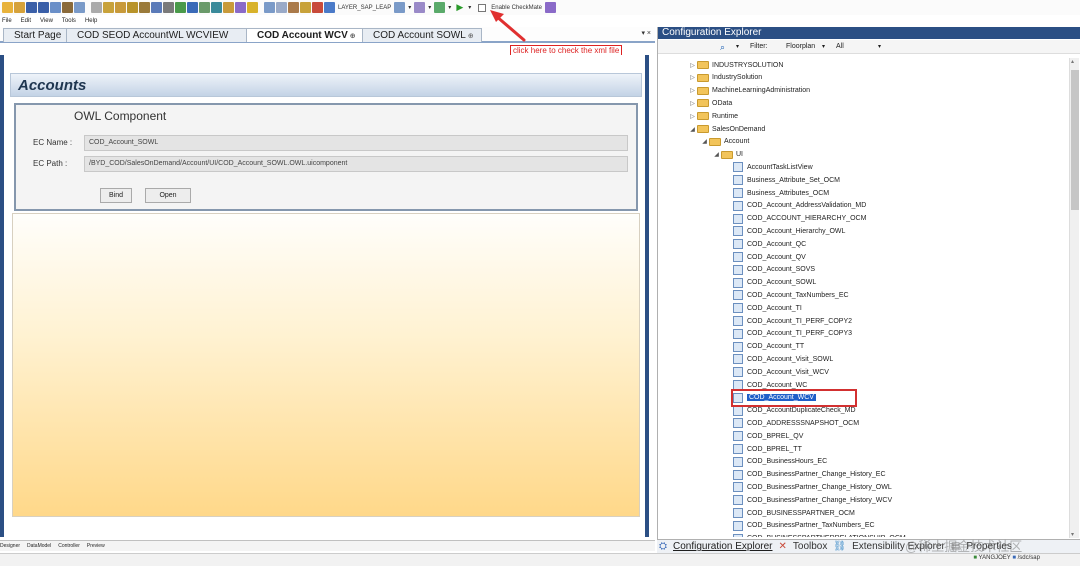 This screenshot has width=1080, height=566. Describe the element at coordinates (329, 7) in the screenshot. I see `layer-select-icon` at that location.